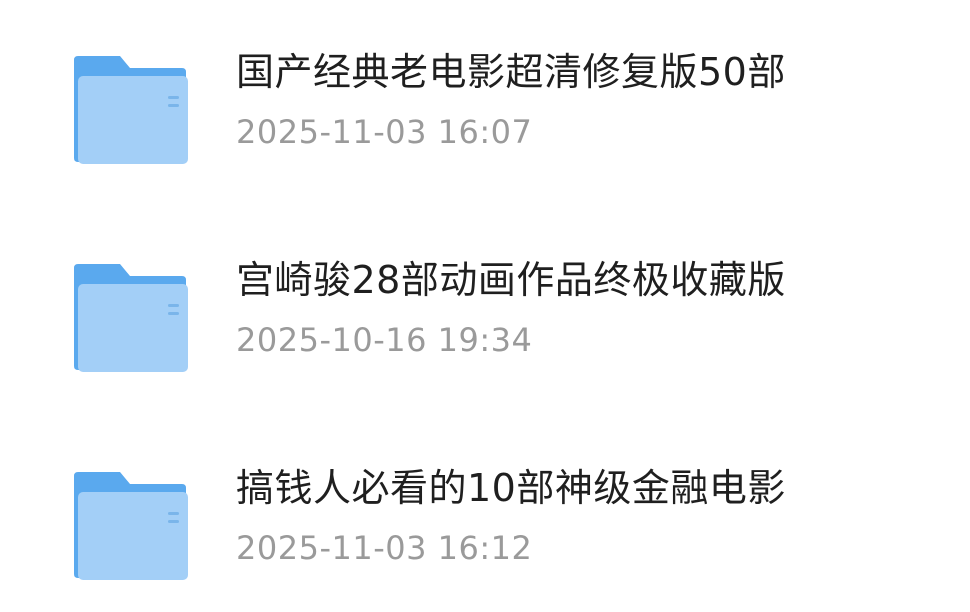 The width and height of the screenshot is (970, 612). Describe the element at coordinates (384, 548) in the screenshot. I see `file-date: 2025-11-03 16:12` at that location.